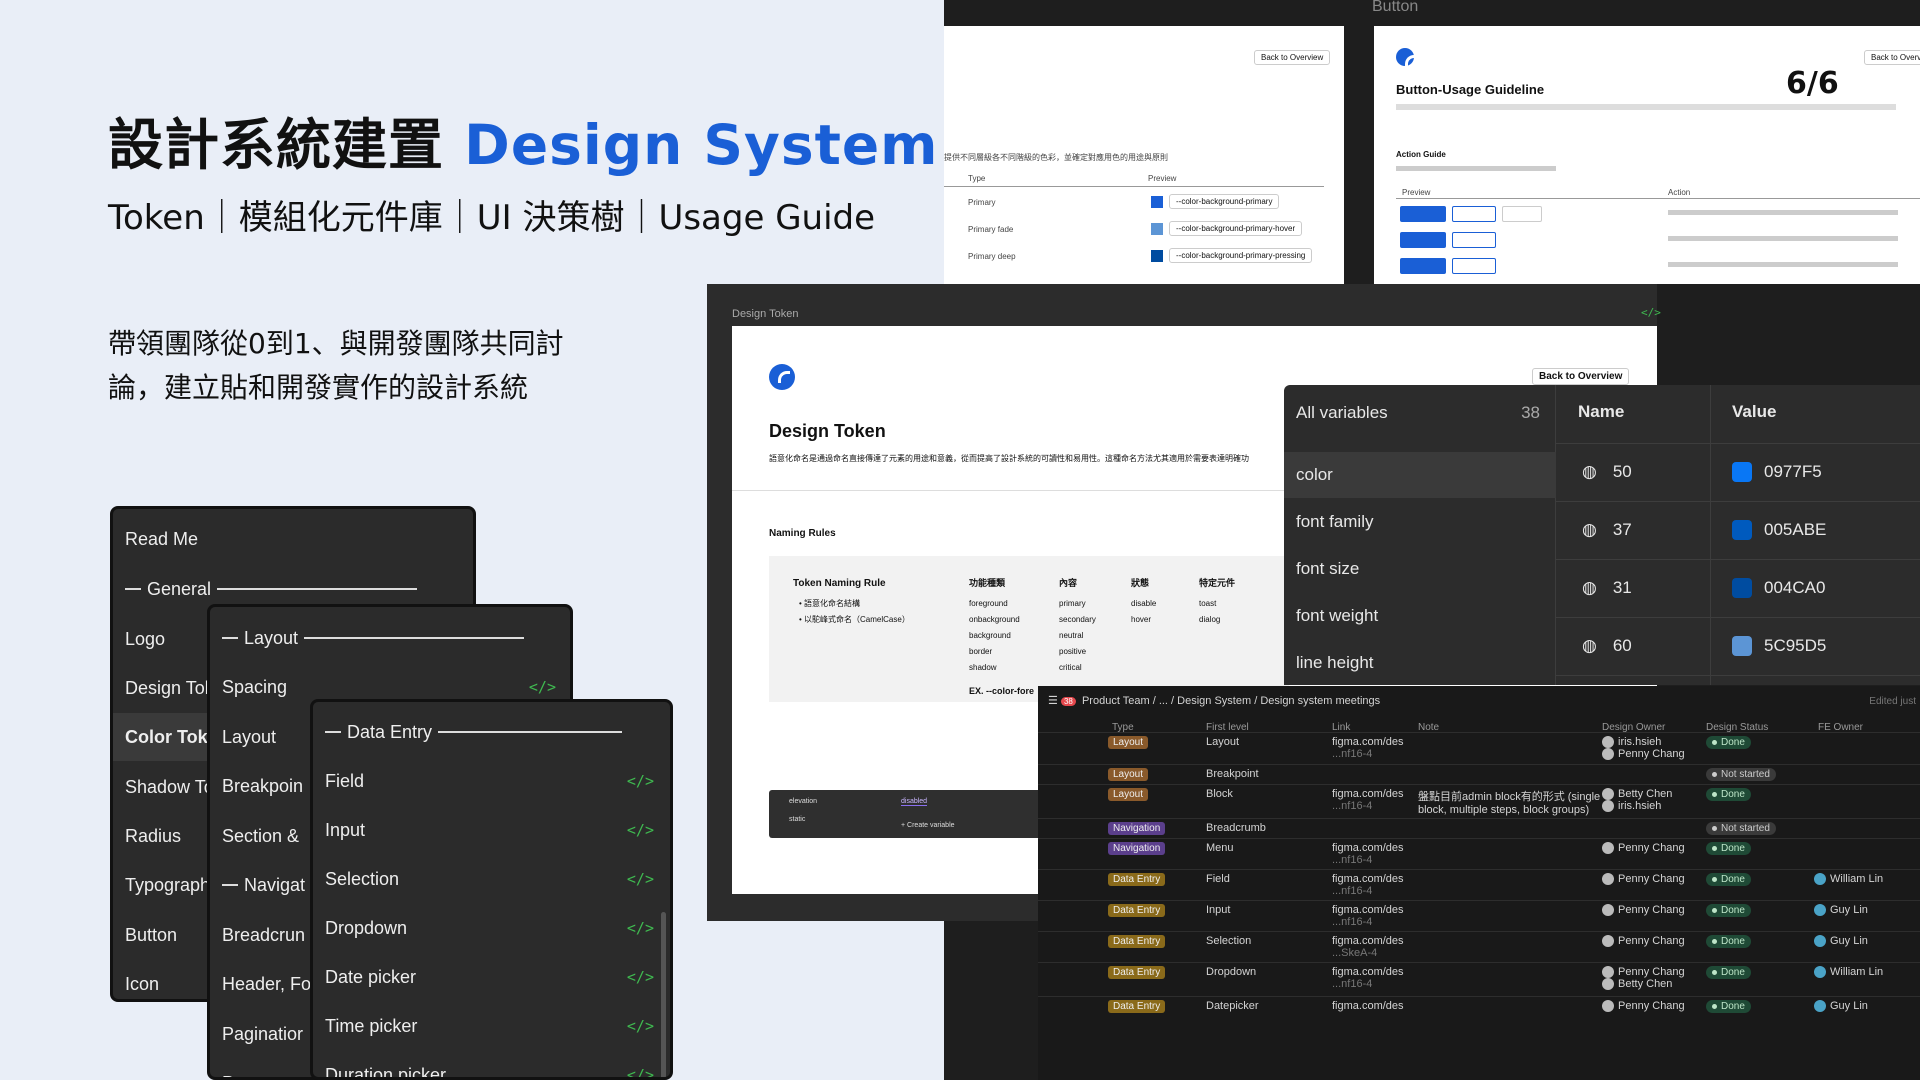 This screenshot has height=1080, width=1920. What do you see at coordinates (1420, 475) in the screenshot?
I see `group-color: color` at bounding box center [1420, 475].